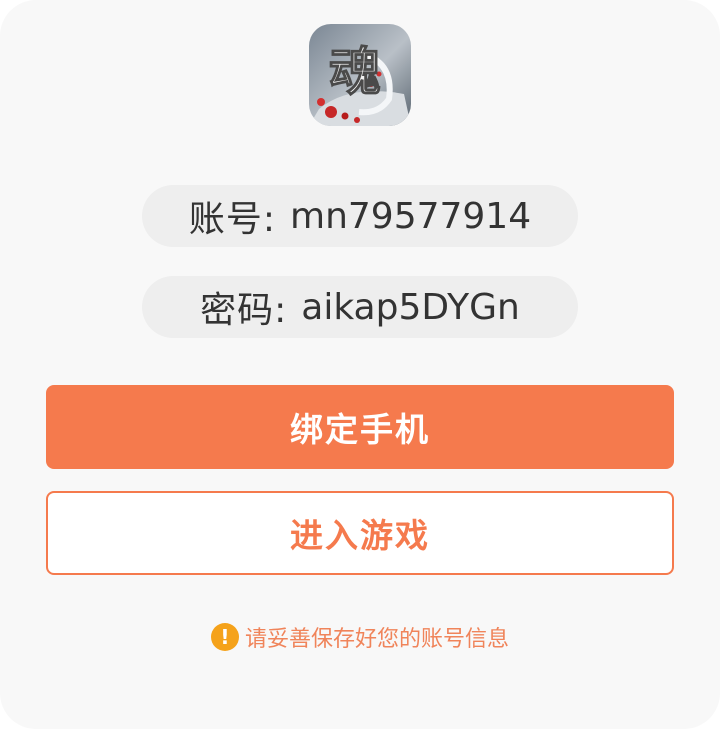 The width and height of the screenshot is (720, 729). Describe the element at coordinates (360, 429) in the screenshot. I see `bind-phone-label: 绑定手机` at that location.